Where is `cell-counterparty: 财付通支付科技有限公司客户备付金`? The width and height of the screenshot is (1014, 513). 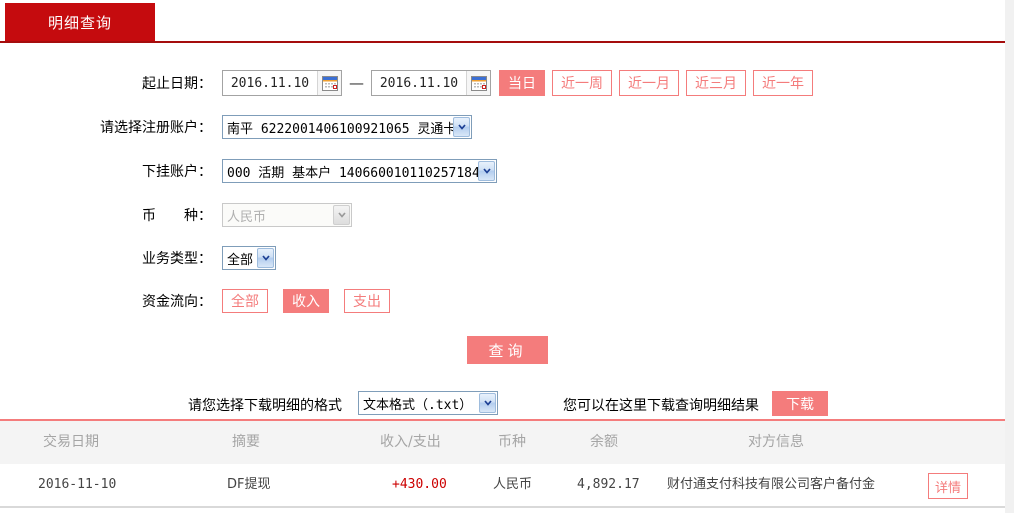
cell-counterparty: 财付通支付科技有限公司客户备付金 is located at coordinates (771, 484).